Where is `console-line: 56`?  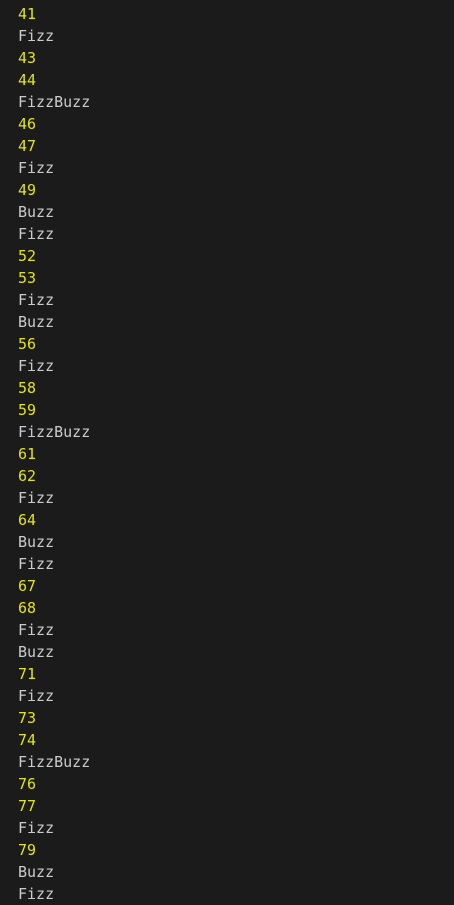 console-line: 56 is located at coordinates (27, 344).